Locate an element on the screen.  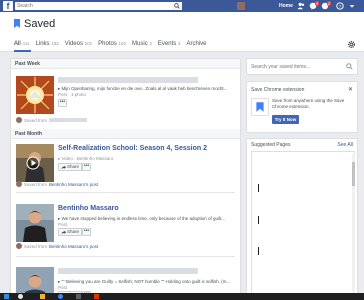
saved-search-box is located at coordinates (302, 66).